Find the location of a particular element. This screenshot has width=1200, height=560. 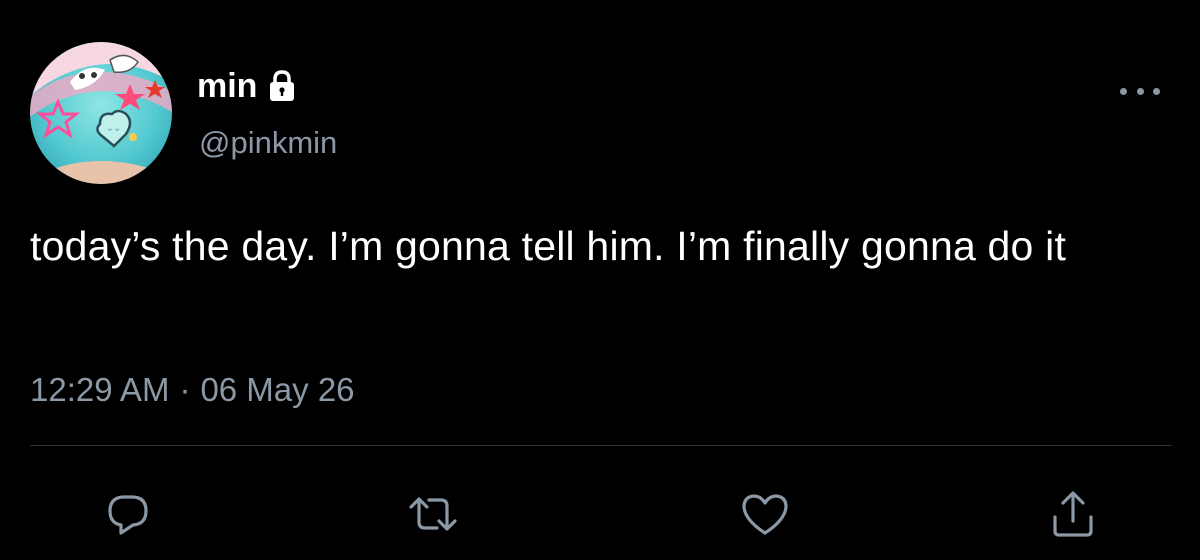

like-button is located at coordinates (765, 514).